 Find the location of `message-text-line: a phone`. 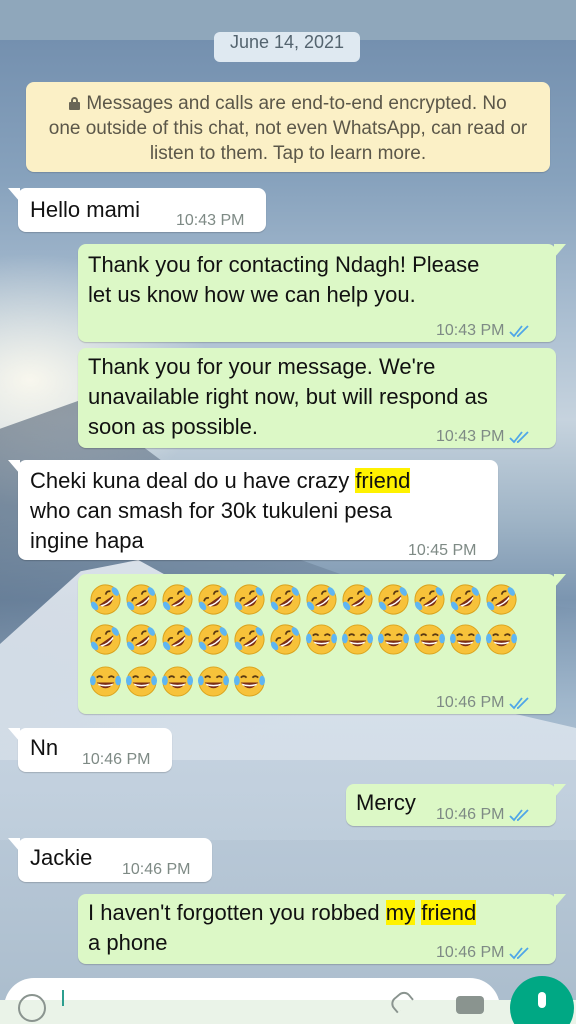

message-text-line: a phone is located at coordinates (128, 942).